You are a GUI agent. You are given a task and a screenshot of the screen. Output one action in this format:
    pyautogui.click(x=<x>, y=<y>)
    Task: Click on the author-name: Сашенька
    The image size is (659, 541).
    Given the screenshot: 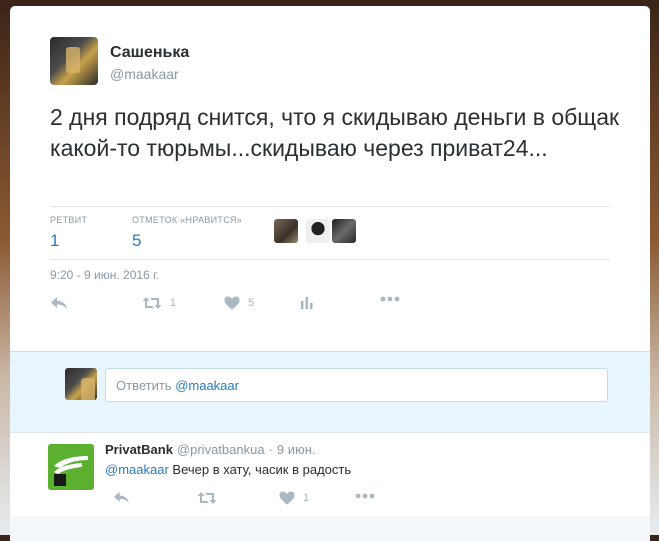 What is the action you would take?
    pyautogui.click(x=149, y=53)
    